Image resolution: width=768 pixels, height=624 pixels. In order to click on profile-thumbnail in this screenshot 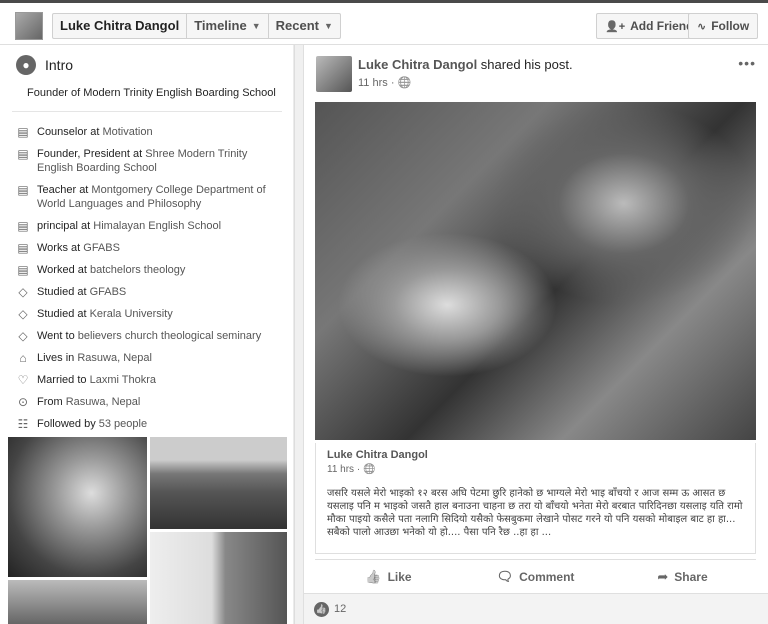, I will do `click(29, 26)`.